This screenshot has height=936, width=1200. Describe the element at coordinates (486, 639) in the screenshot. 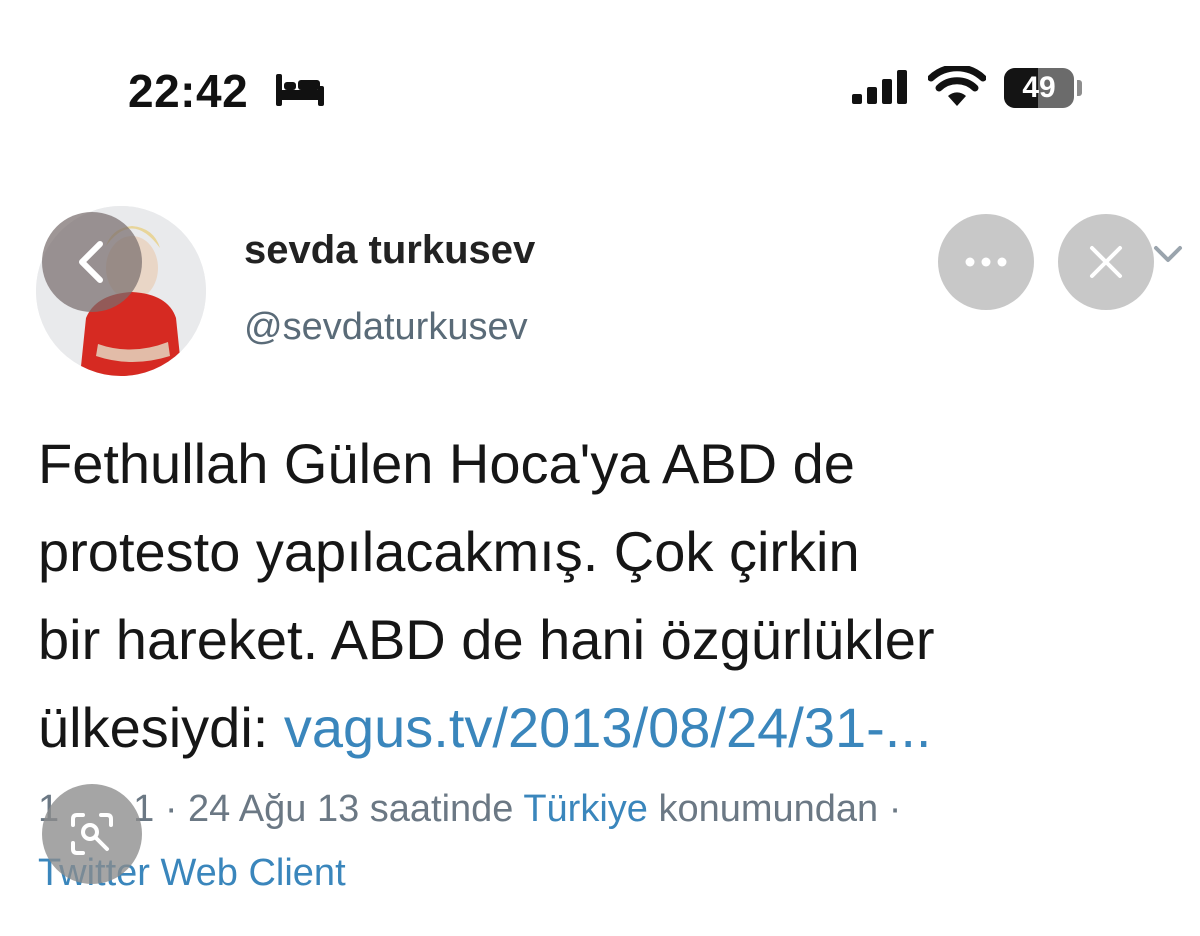

I see `tweet-line: bir hareket. ABD de hani özgürlükler` at that location.